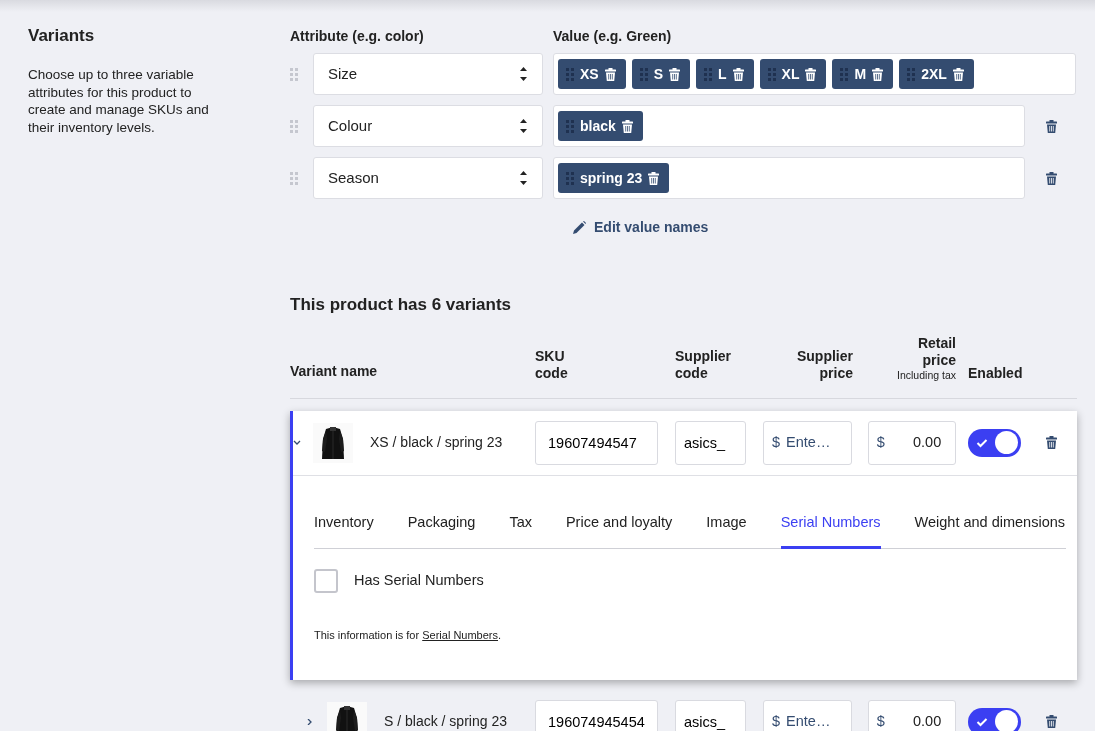 This screenshot has height=731, width=1095. Describe the element at coordinates (789, 178) in the screenshot. I see `value-field: spring 23` at that location.